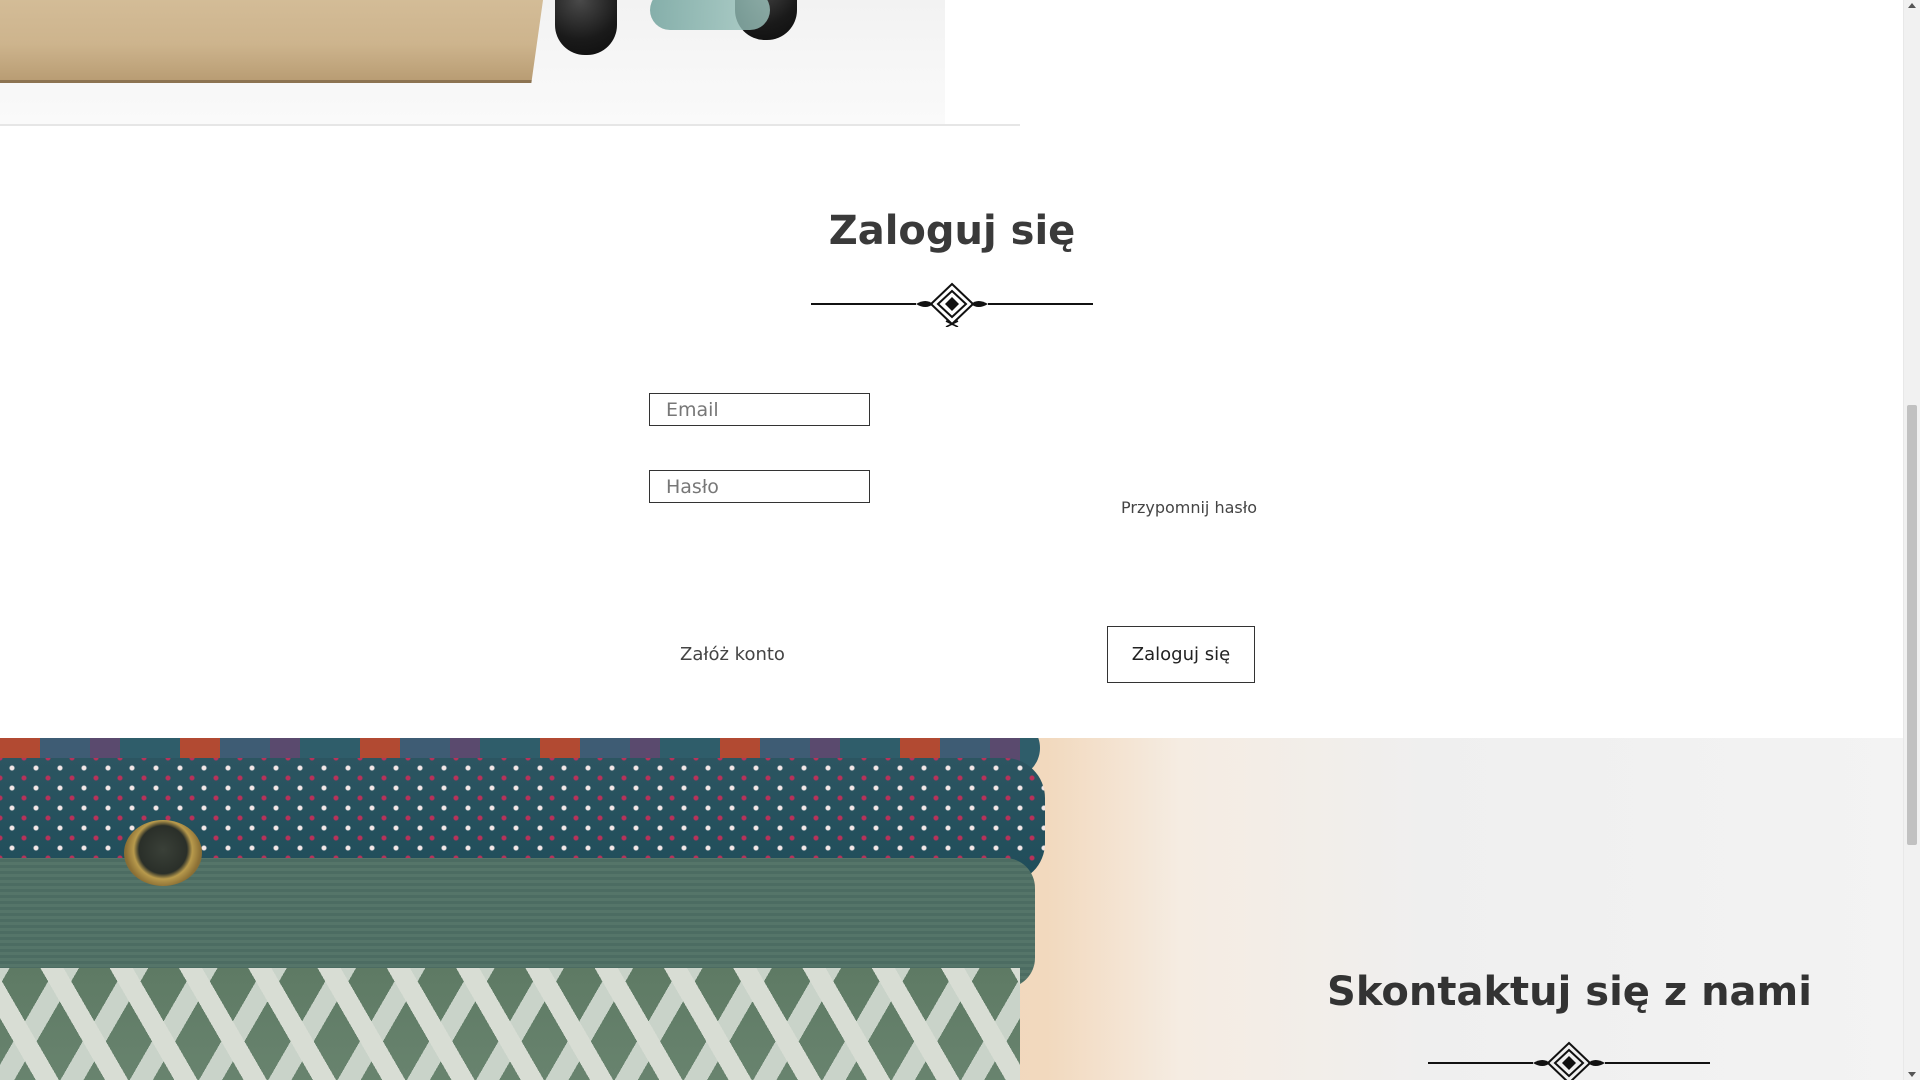 The height and width of the screenshot is (1080, 1920). I want to click on register-link: Załóż konto, so click(732, 654).